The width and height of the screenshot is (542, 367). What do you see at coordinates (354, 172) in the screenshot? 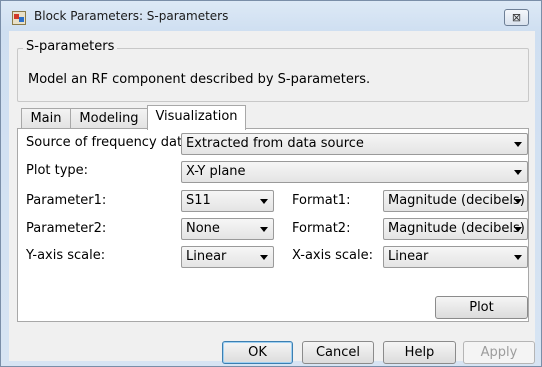
I see `plot-type-dropdown: X-Y plane` at bounding box center [354, 172].